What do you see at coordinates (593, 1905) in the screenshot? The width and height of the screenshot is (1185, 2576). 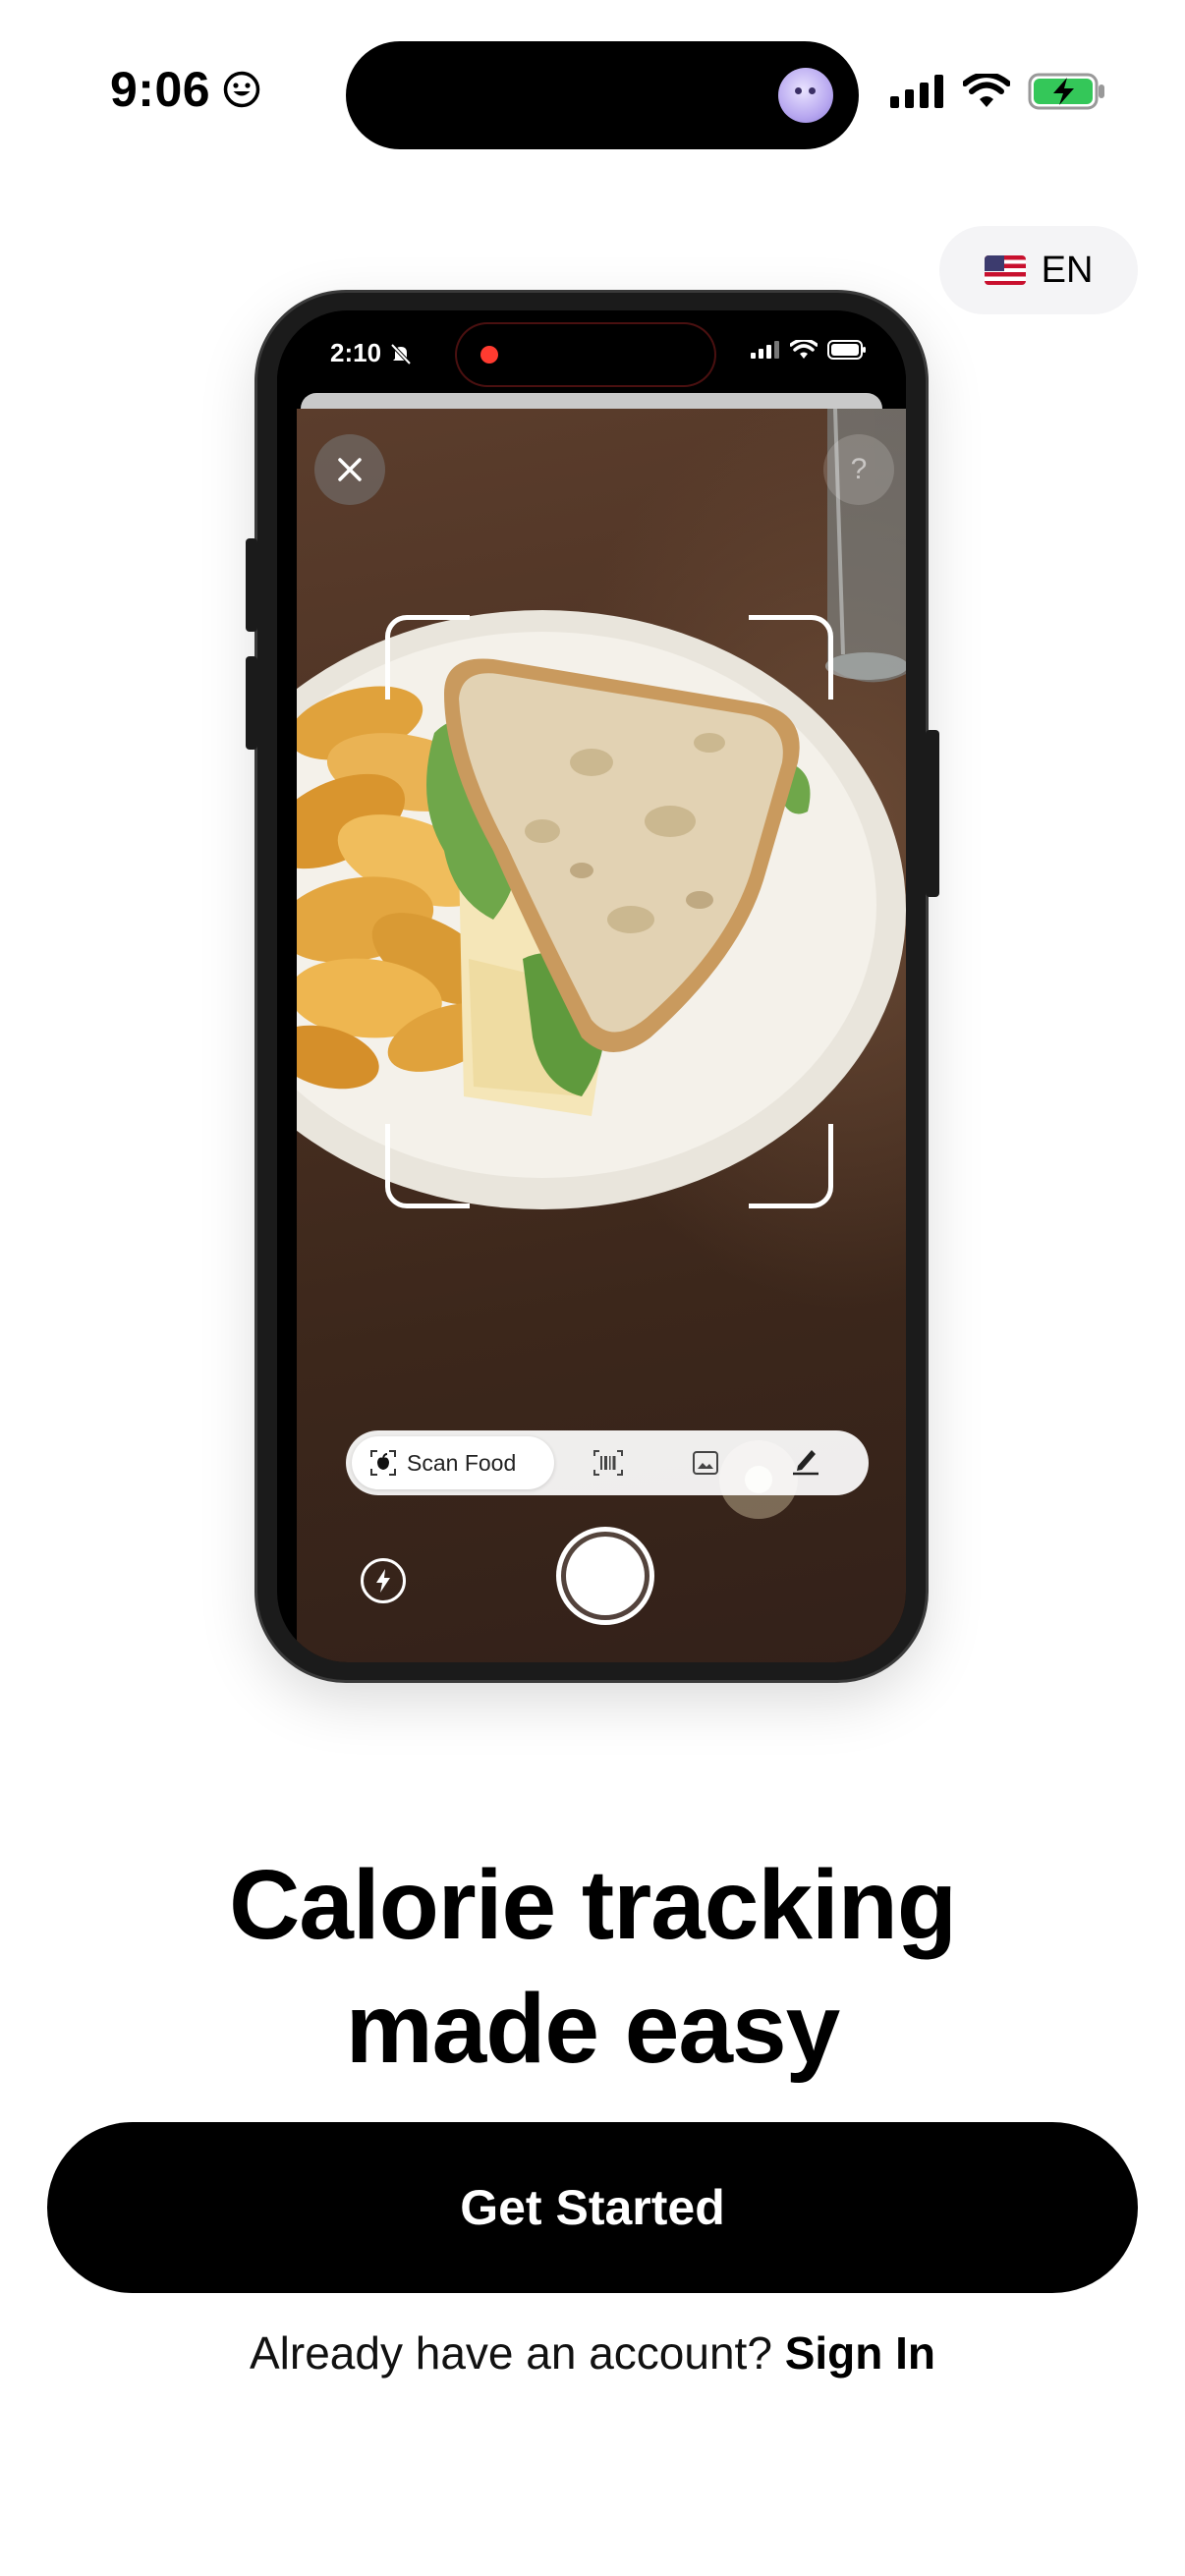 I see `headline-line-1: Calorie tracking` at bounding box center [593, 1905].